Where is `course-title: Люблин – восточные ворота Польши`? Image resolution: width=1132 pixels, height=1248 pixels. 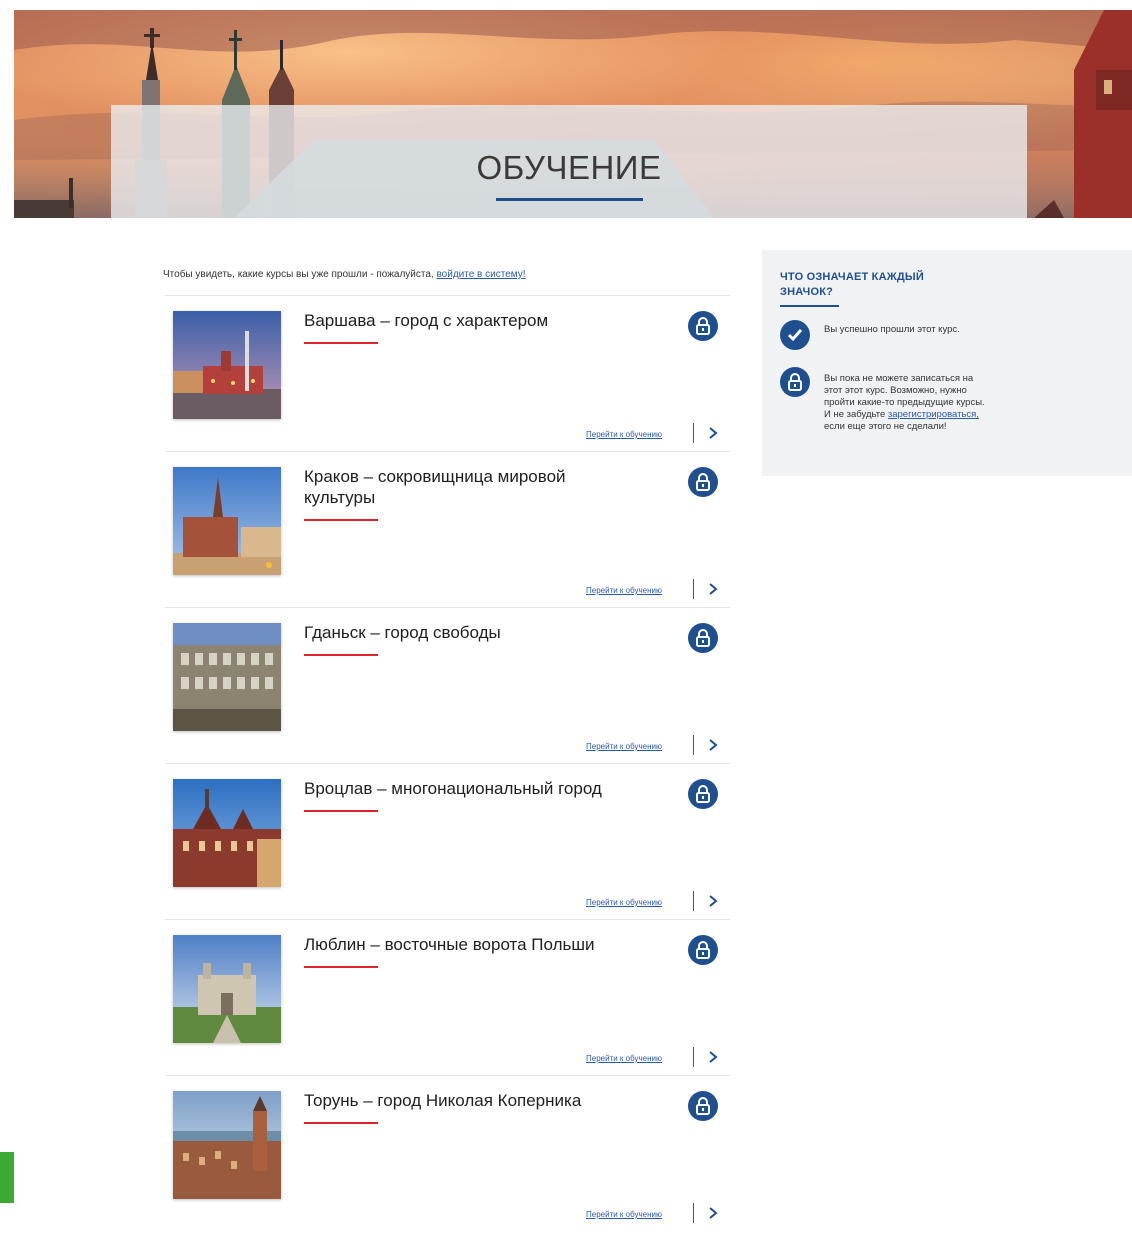
course-title: Люблин – восточные ворота Польши is located at coordinates (464, 944).